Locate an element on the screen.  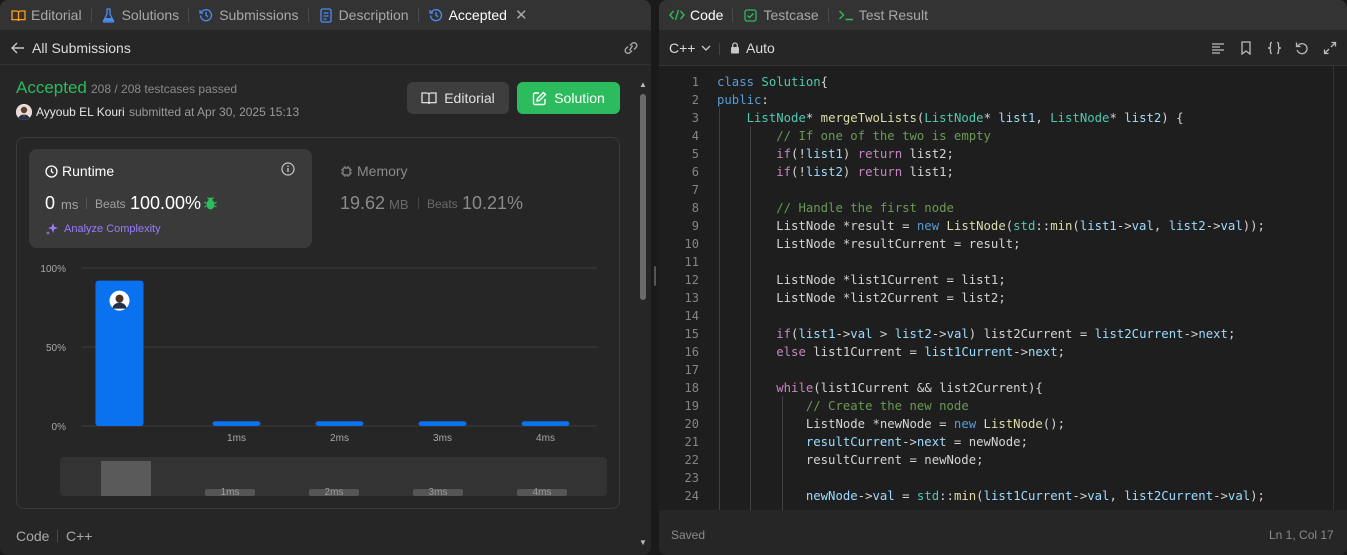
editorial-button-label: Editorial is located at coordinates (469, 98).